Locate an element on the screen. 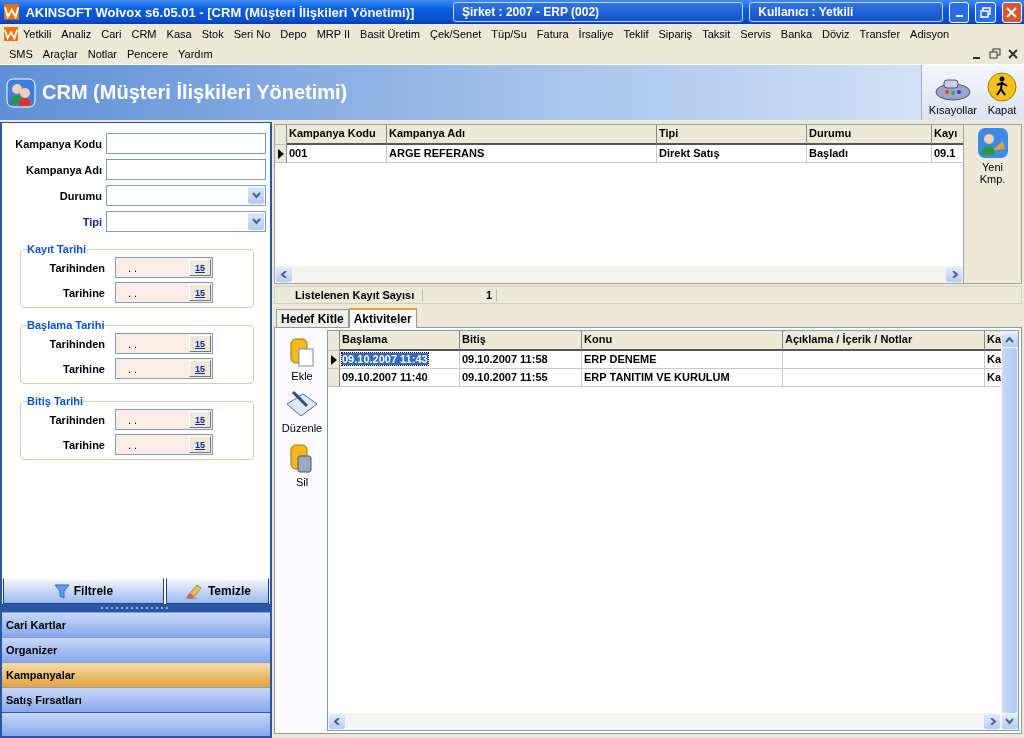 This screenshot has width=1024, height=738. edit-button: Düzenle is located at coordinates (302, 413).